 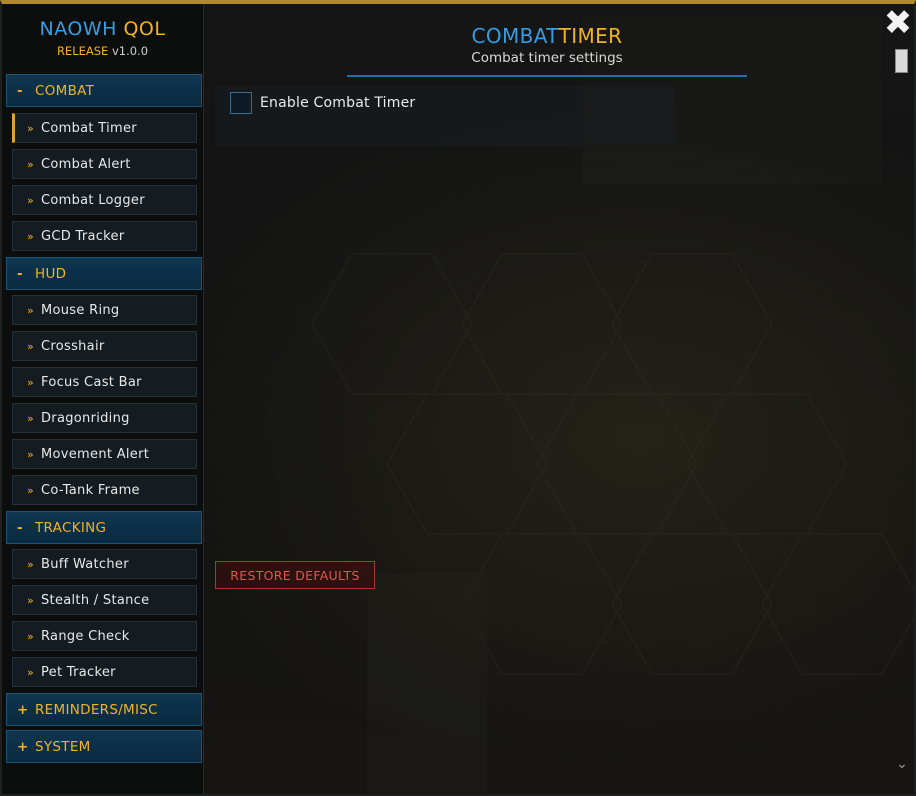 What do you see at coordinates (95, 600) in the screenshot?
I see `sidebar-item-label: Stealth / Stance` at bounding box center [95, 600].